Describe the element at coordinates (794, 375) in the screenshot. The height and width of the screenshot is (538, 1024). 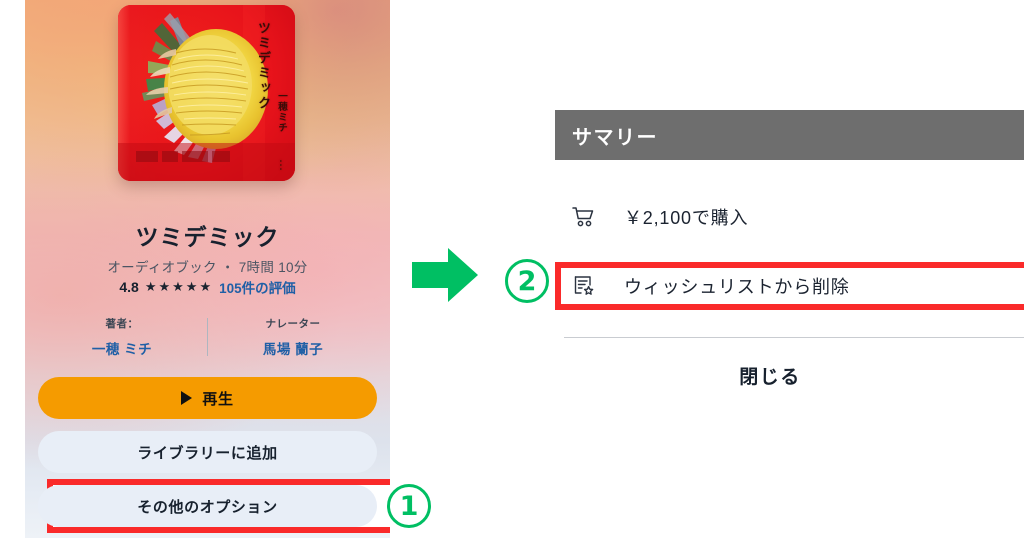
I see `close-button: 閉じる` at that location.